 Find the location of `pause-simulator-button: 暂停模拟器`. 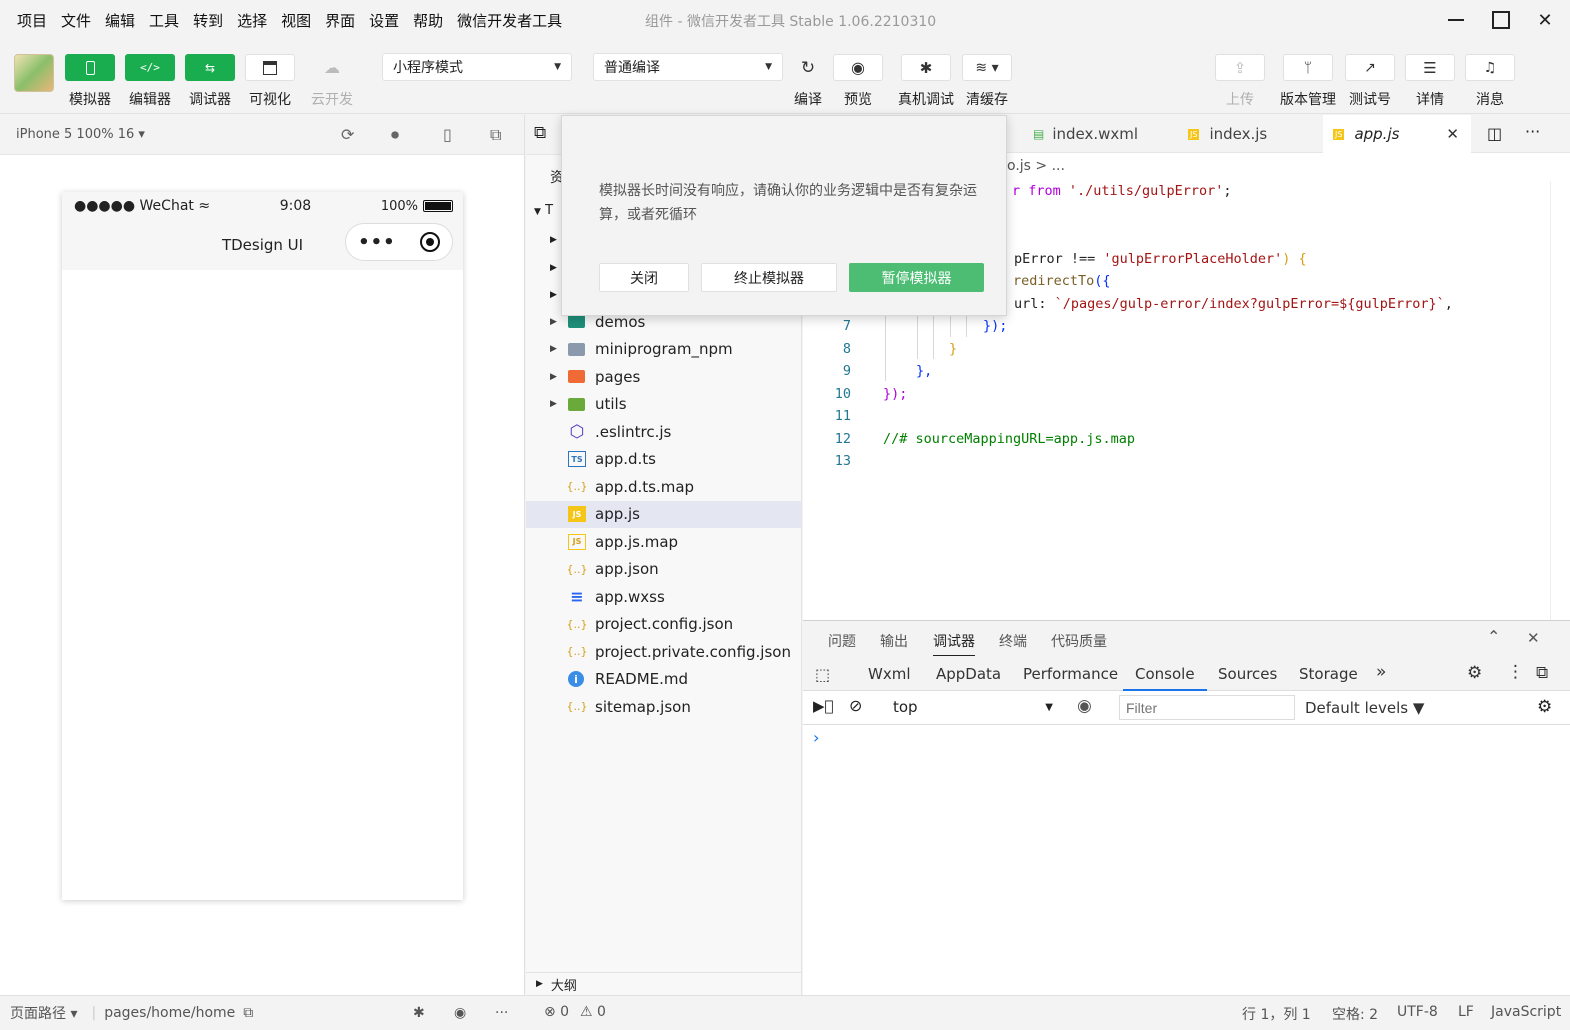

pause-simulator-button: 暂停模拟器 is located at coordinates (916, 277).